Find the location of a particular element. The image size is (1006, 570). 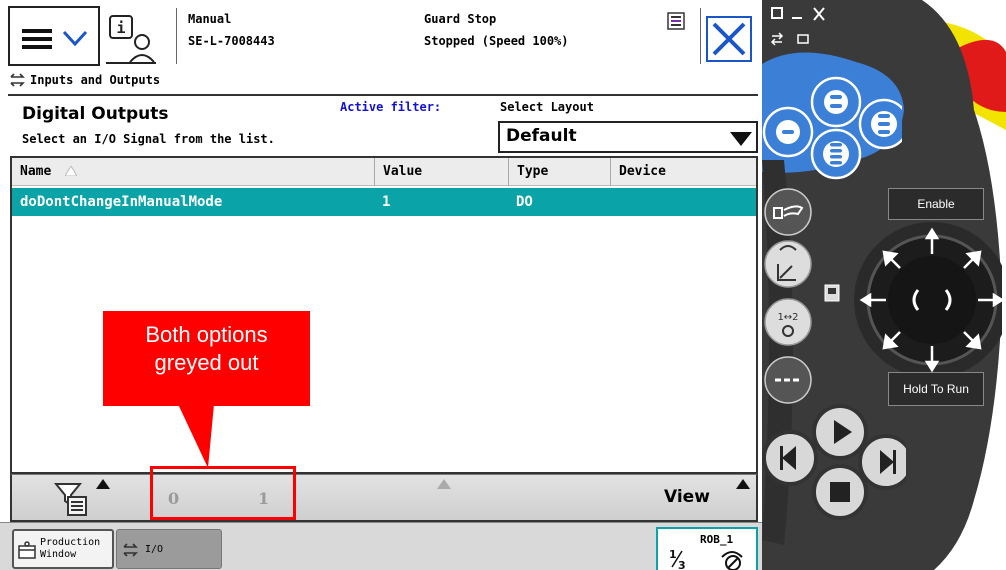

svg-text: i is located at coordinates (120, 28).